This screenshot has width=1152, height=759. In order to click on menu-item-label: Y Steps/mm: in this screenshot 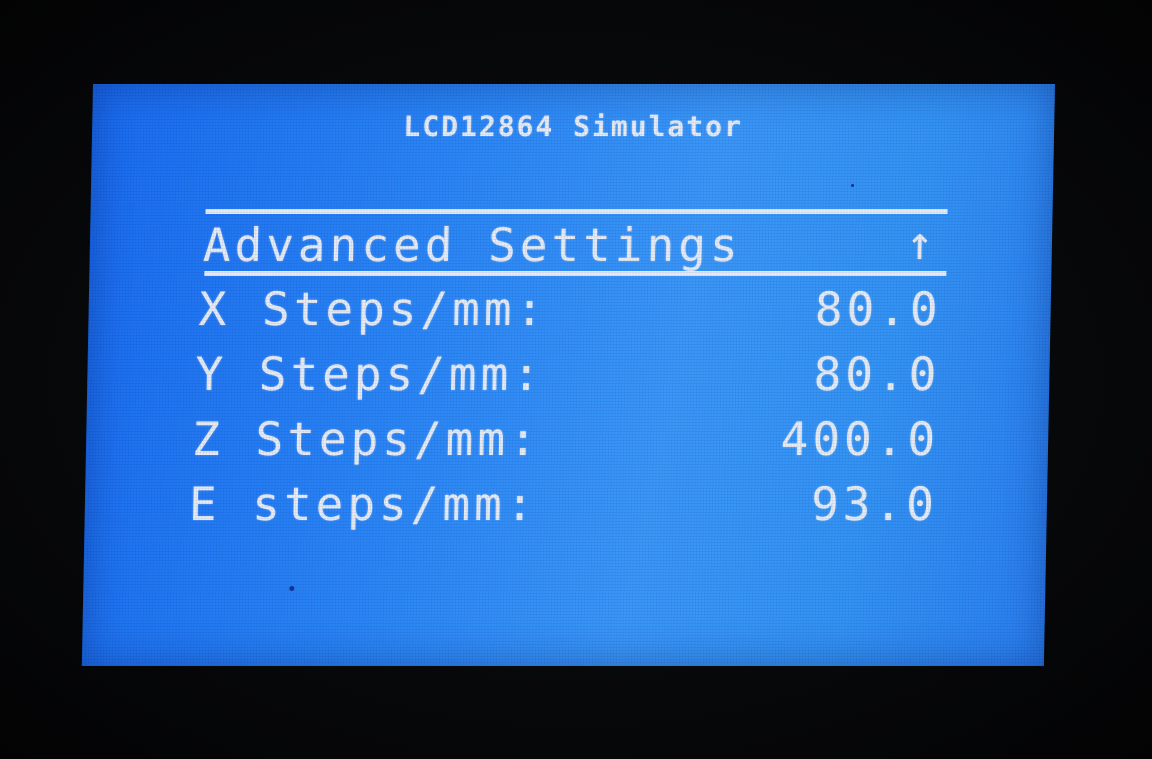, I will do `click(369, 374)`.